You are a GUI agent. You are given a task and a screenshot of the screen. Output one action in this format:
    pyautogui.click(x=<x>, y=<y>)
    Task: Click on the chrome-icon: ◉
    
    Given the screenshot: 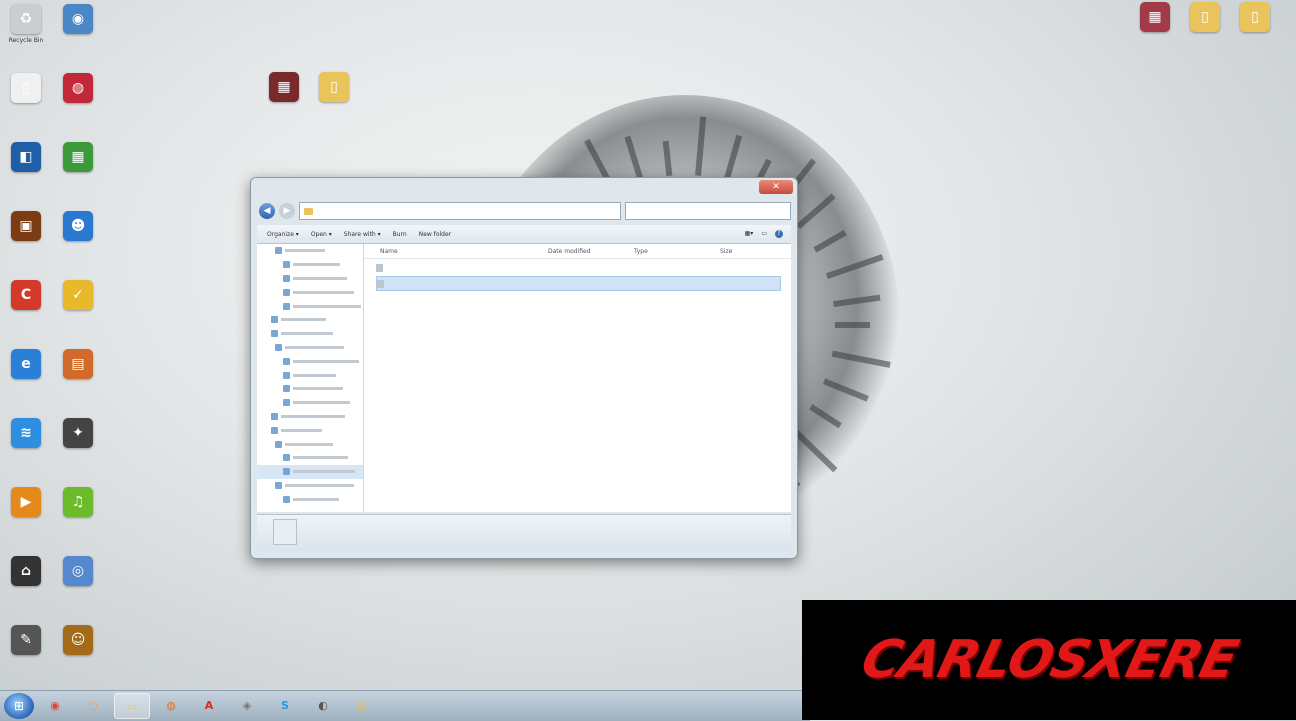 What is the action you would take?
    pyautogui.click(x=55, y=705)
    